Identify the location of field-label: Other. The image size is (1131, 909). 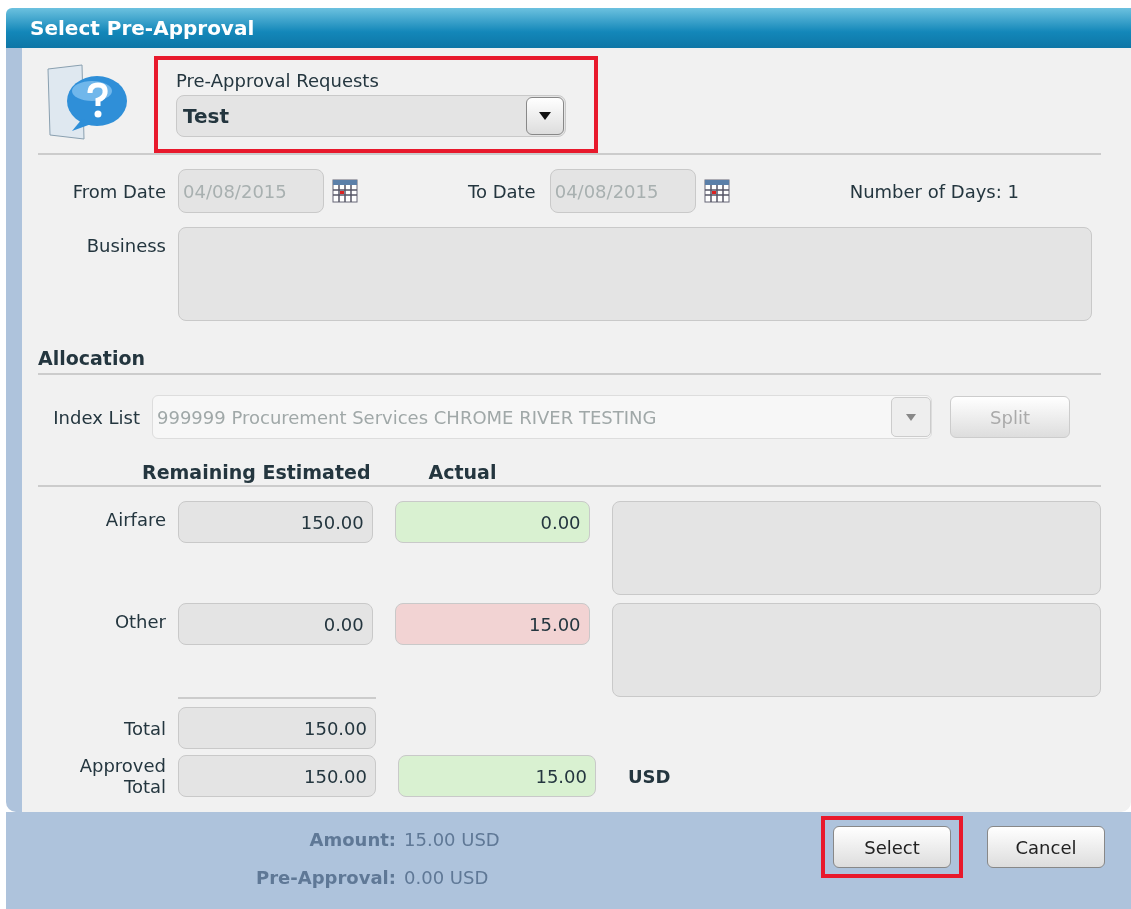
(140, 621).